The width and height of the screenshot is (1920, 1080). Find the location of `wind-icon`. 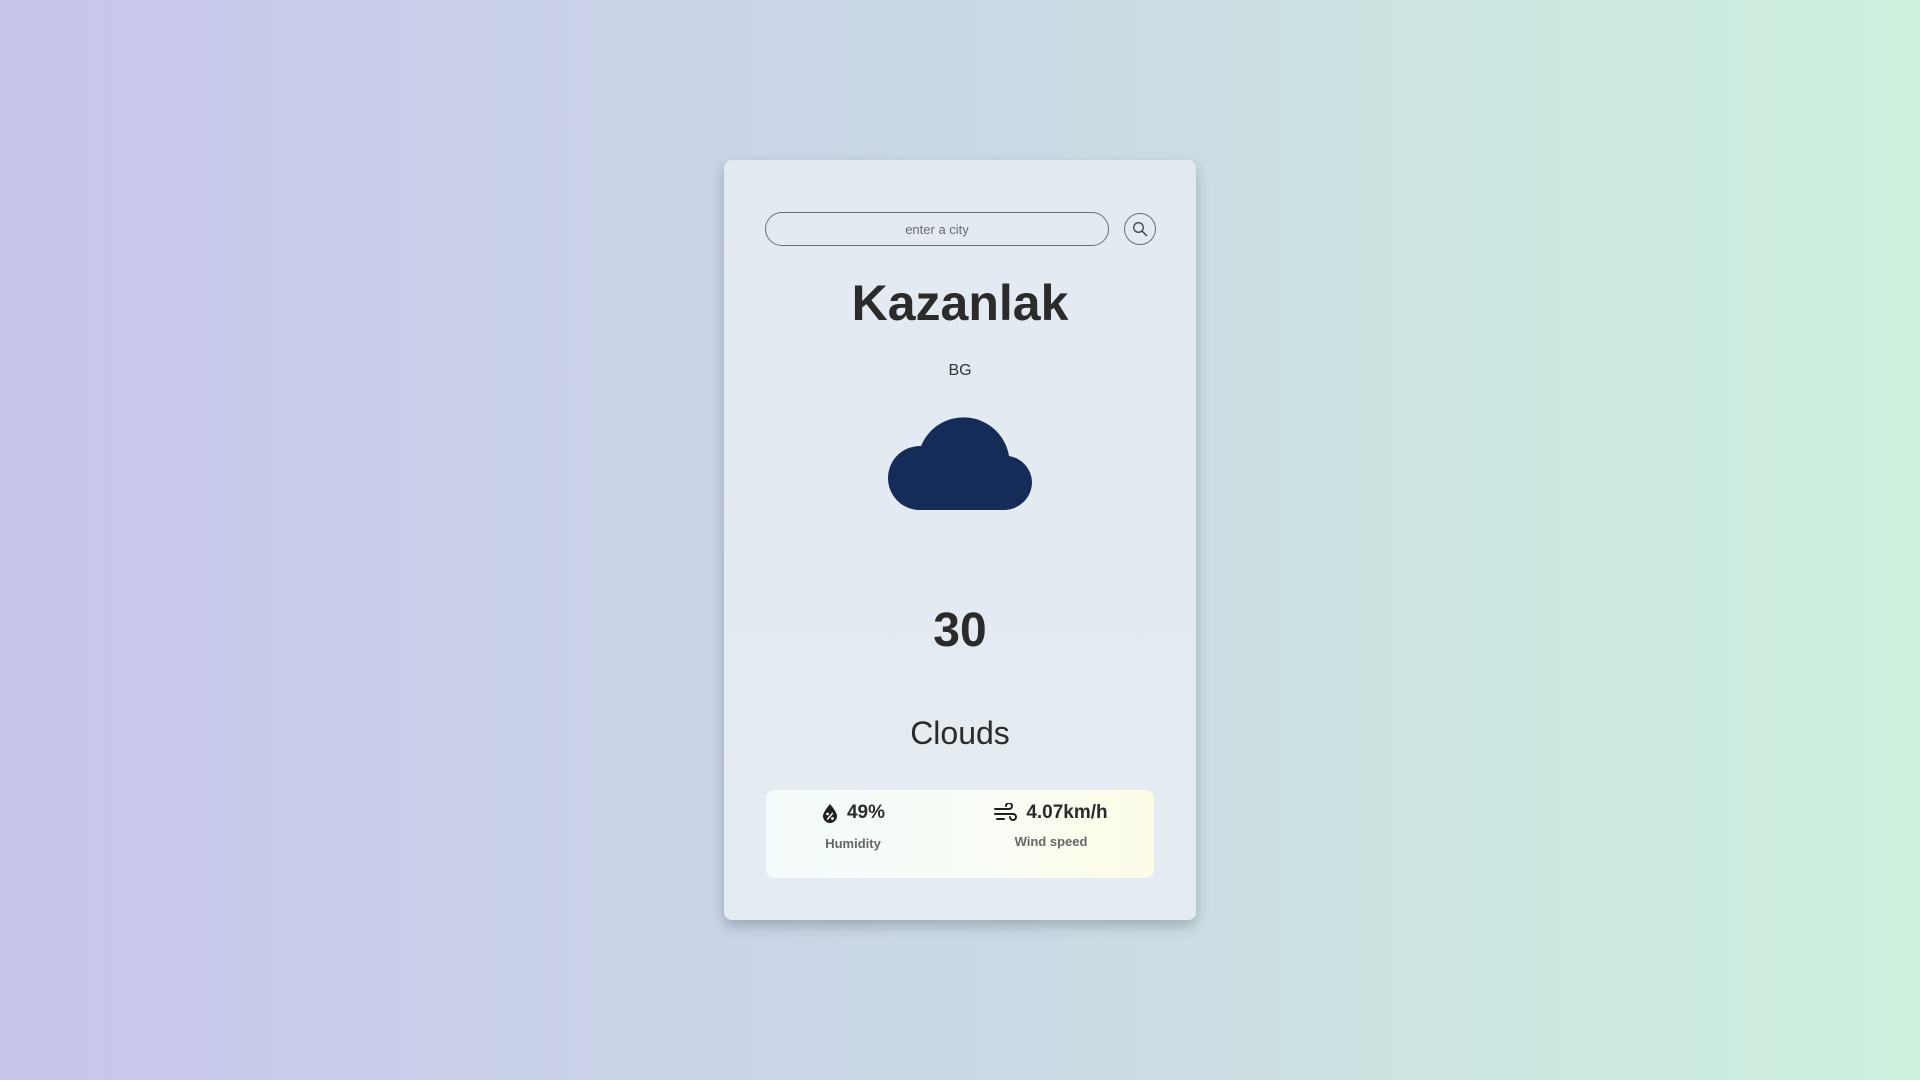

wind-icon is located at coordinates (1006, 812).